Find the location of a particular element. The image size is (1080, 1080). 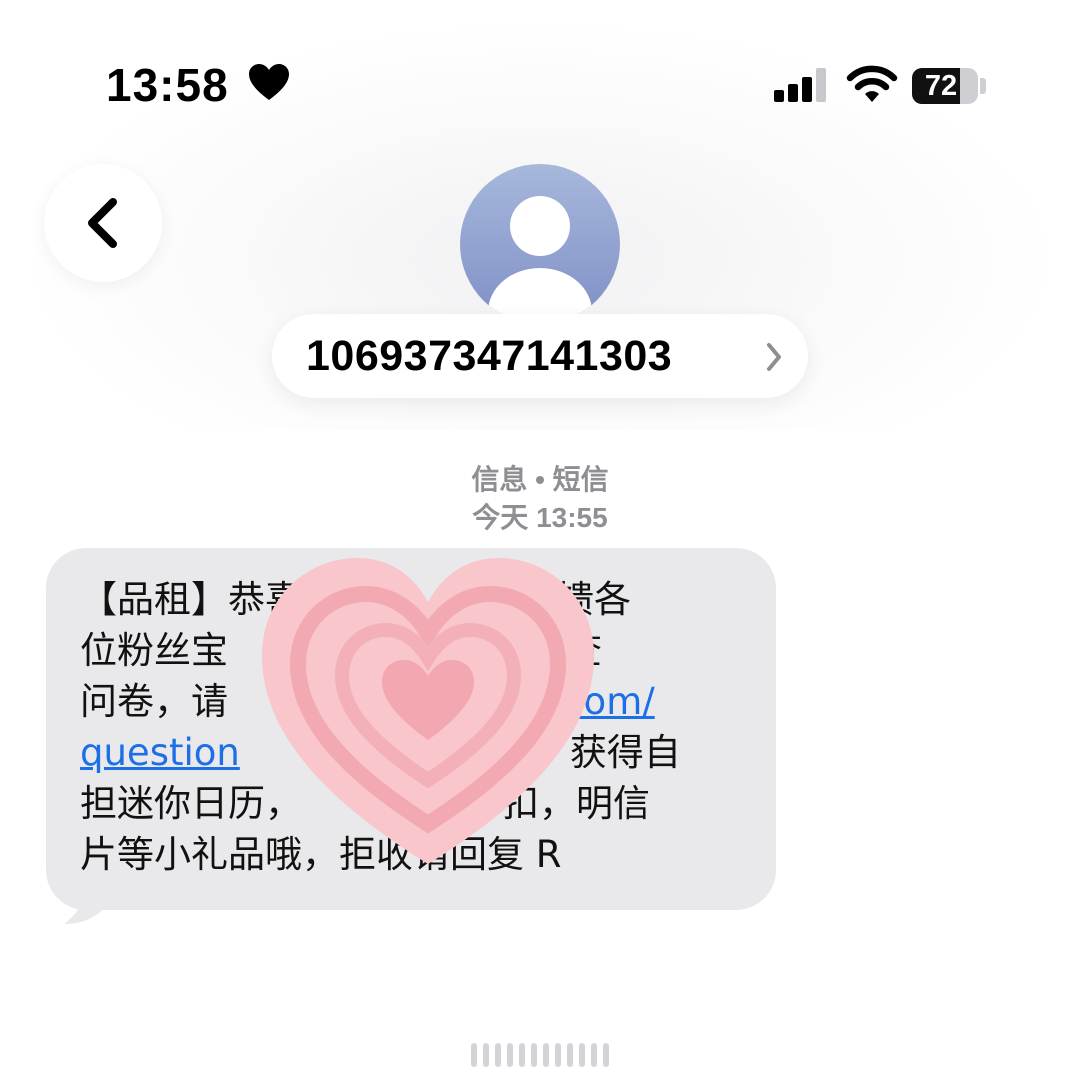

battery-icon: 72 is located at coordinates (945, 86).